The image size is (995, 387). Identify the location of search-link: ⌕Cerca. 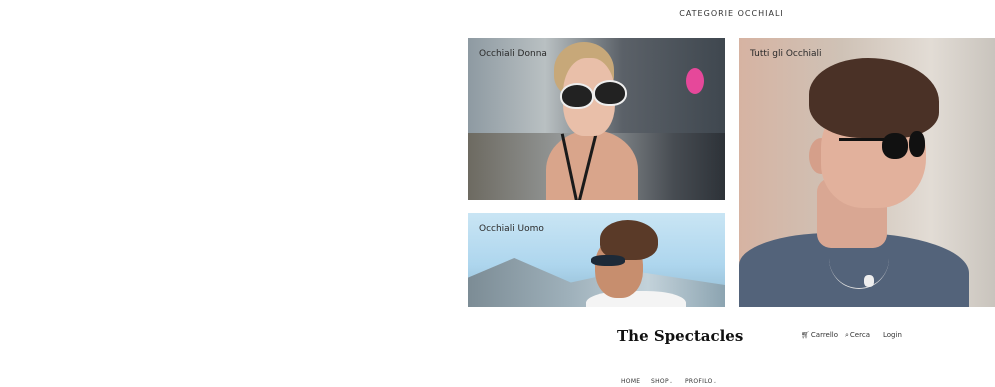
(857, 335).